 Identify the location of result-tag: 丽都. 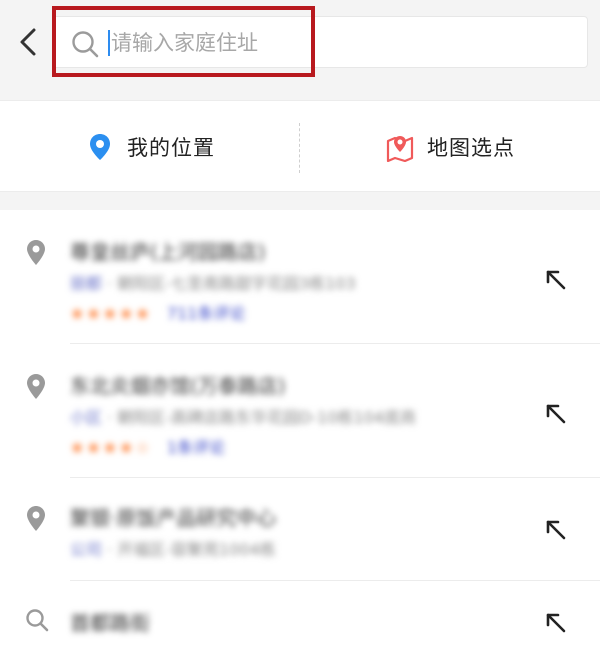
(86, 283).